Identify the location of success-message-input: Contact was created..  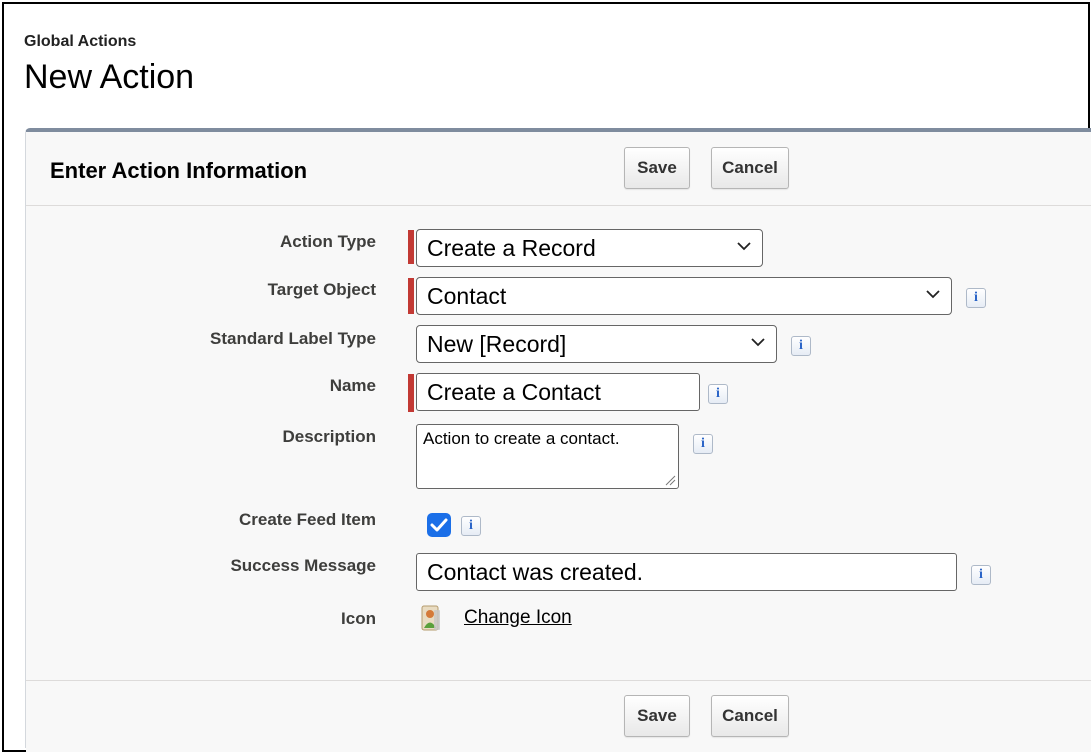
(686, 572).